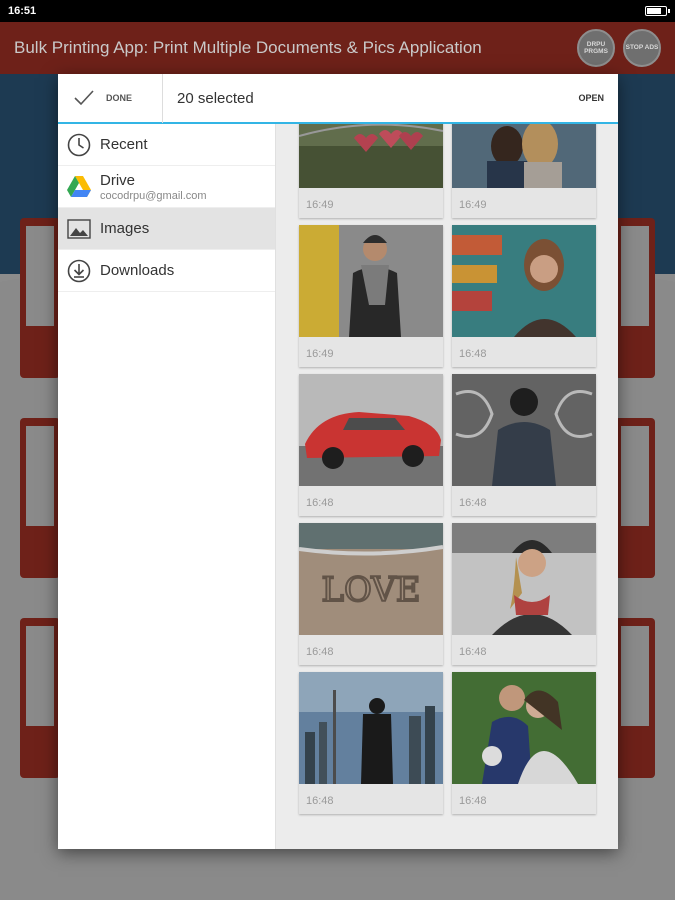  What do you see at coordinates (596, 48) in the screenshot?
I see `drpu-programs-button: DRPU PRGMS` at bounding box center [596, 48].